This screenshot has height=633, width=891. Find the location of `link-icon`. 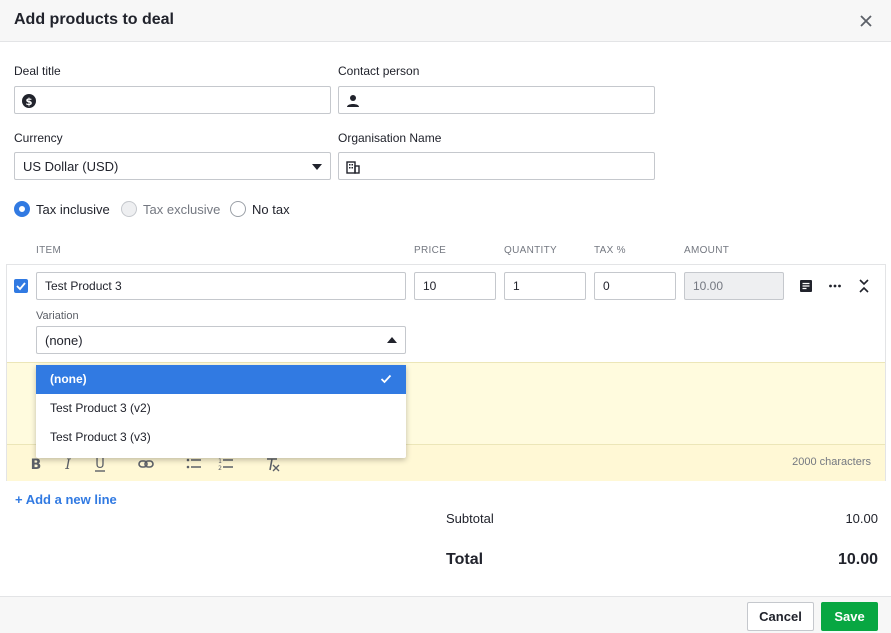

link-icon is located at coordinates (146, 464).